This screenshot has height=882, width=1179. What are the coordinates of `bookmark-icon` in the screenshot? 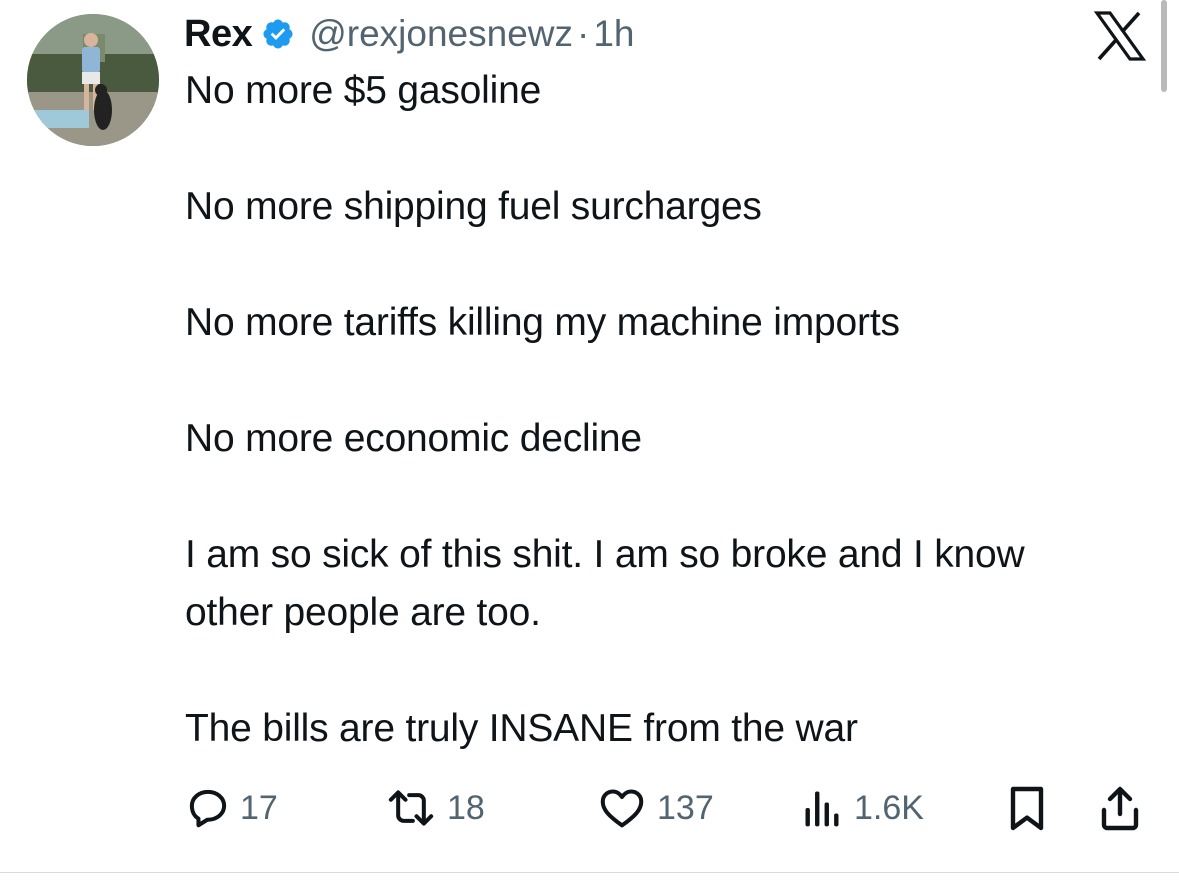 It's located at (1027, 808).